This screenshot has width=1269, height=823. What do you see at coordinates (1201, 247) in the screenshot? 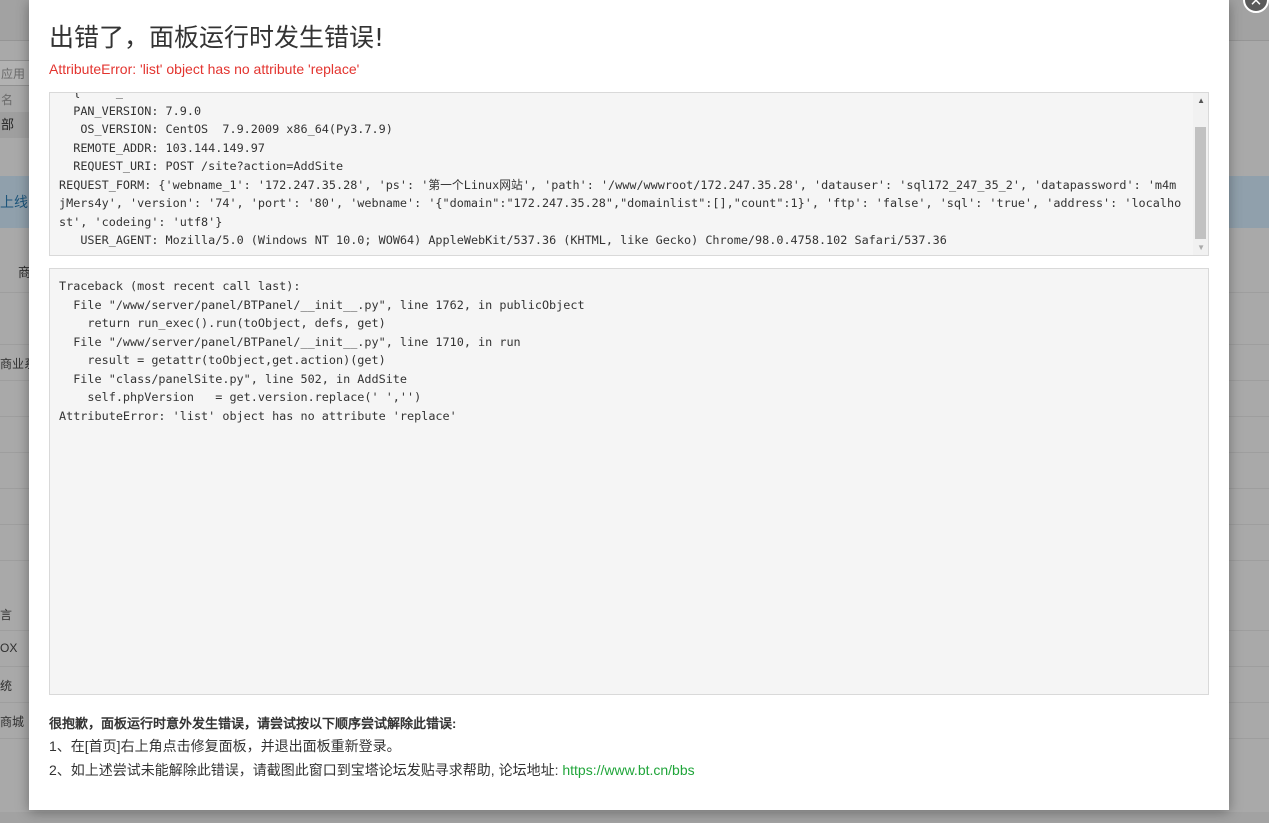
I see `arrow-down-icon: ▼` at bounding box center [1201, 247].